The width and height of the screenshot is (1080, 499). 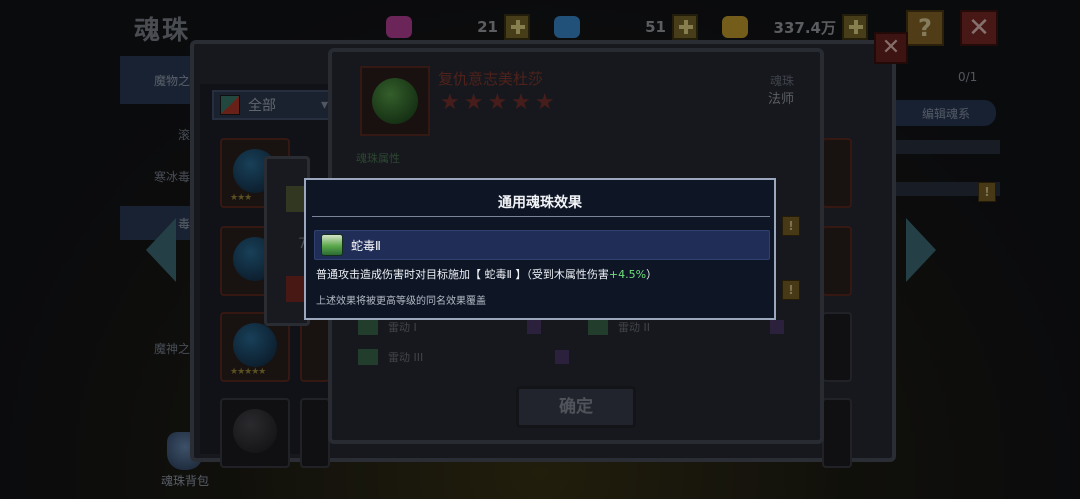 What do you see at coordinates (462, 274) in the screenshot?
I see `desc-prefix: 普通攻击造成伤害时对目标施加【 蛇毒Ⅱ 】（受到木属性伤害` at bounding box center [462, 274].